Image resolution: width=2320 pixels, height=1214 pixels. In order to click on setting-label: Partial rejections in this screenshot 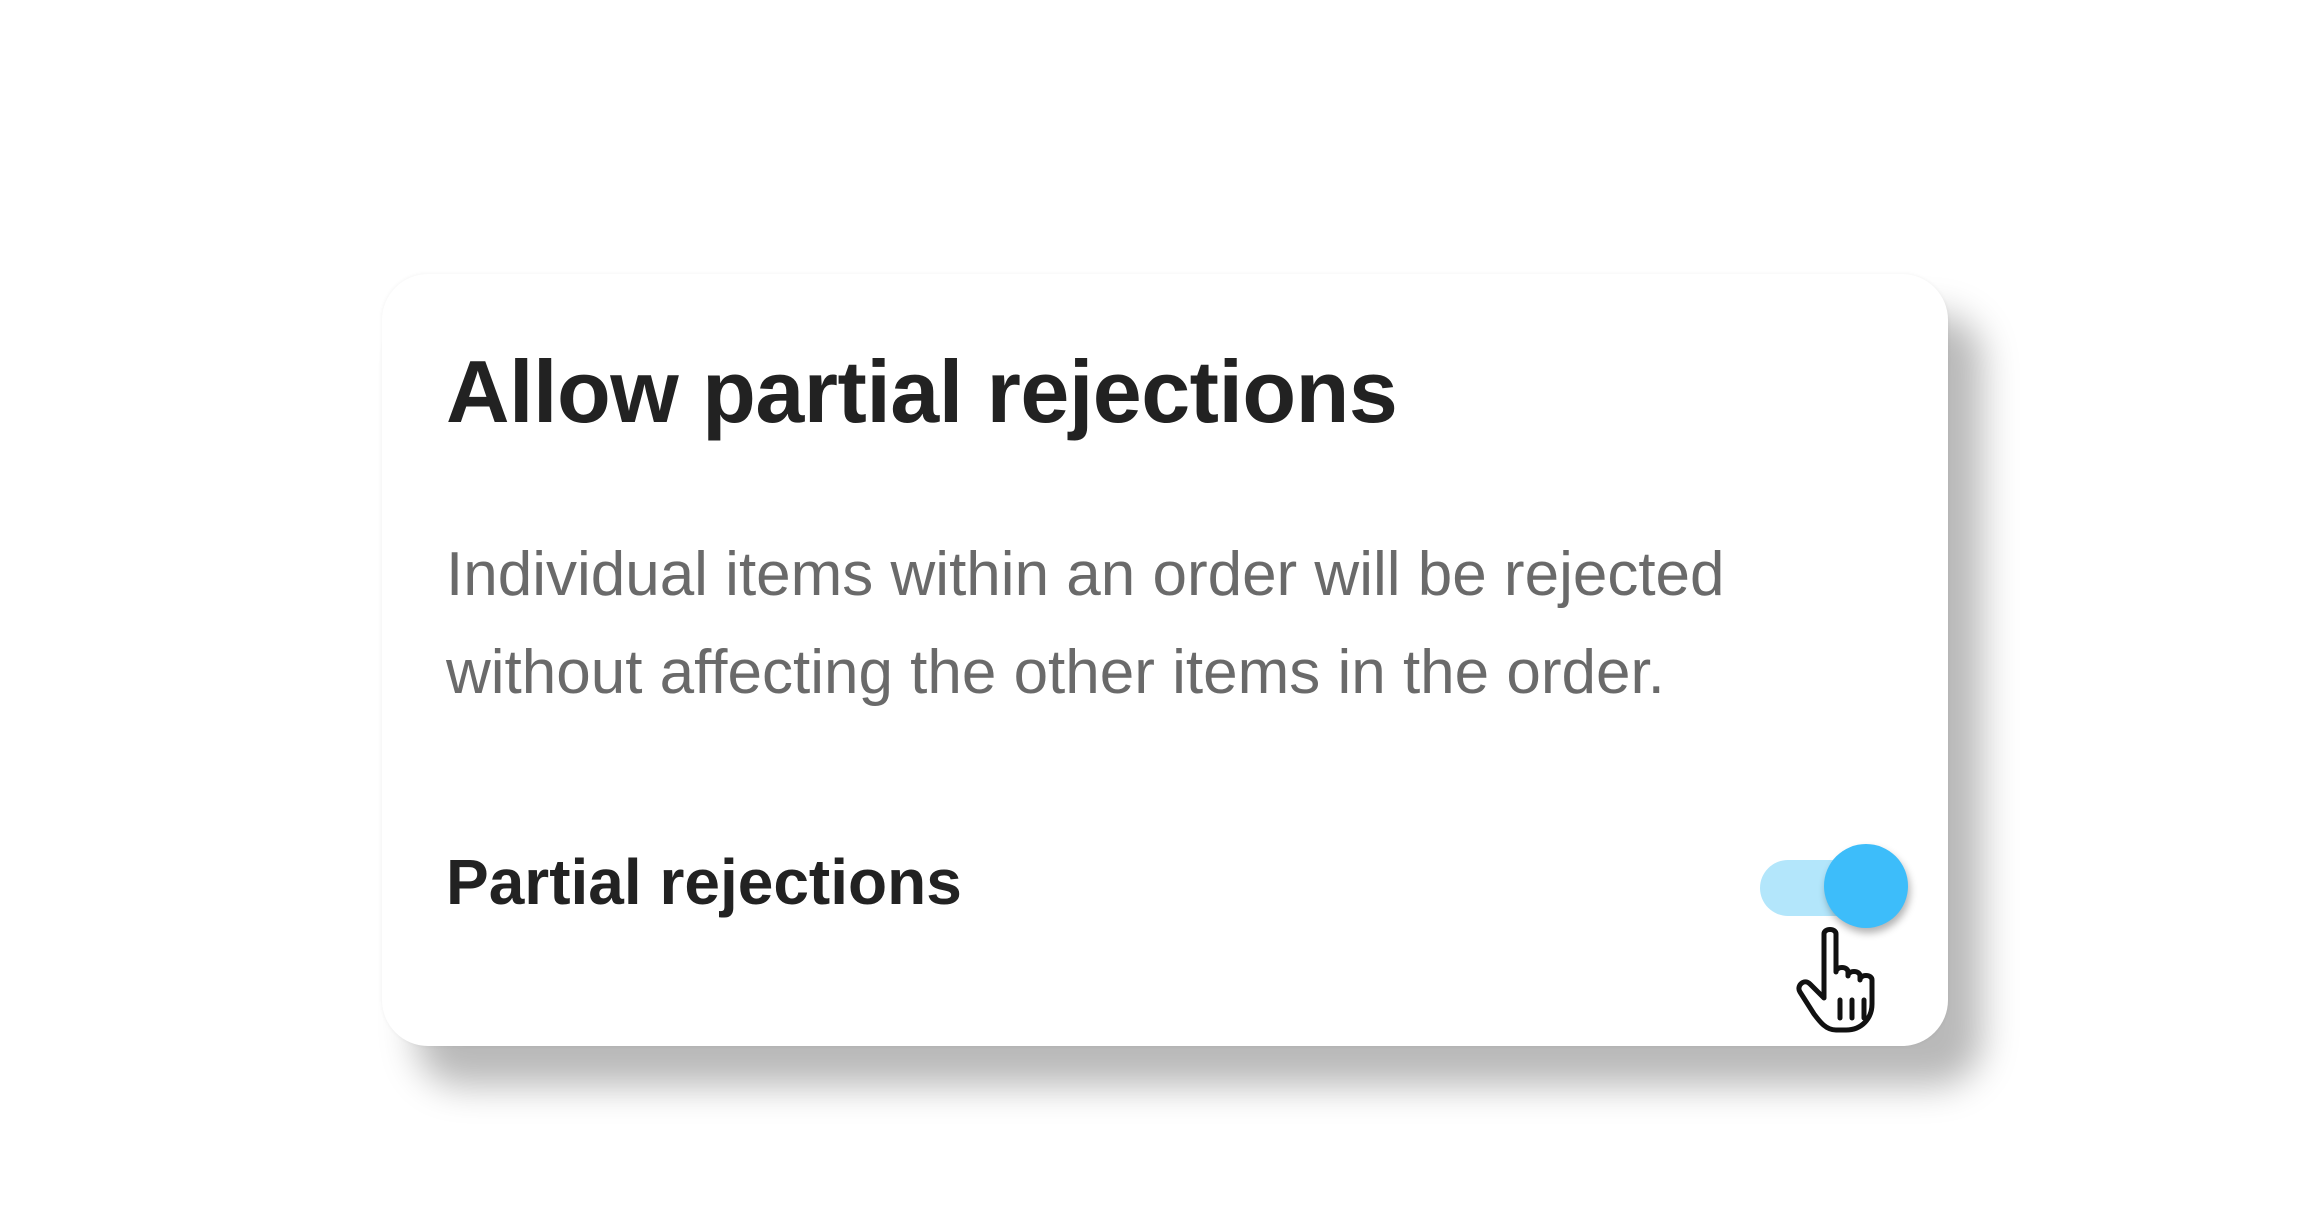, I will do `click(704, 882)`.